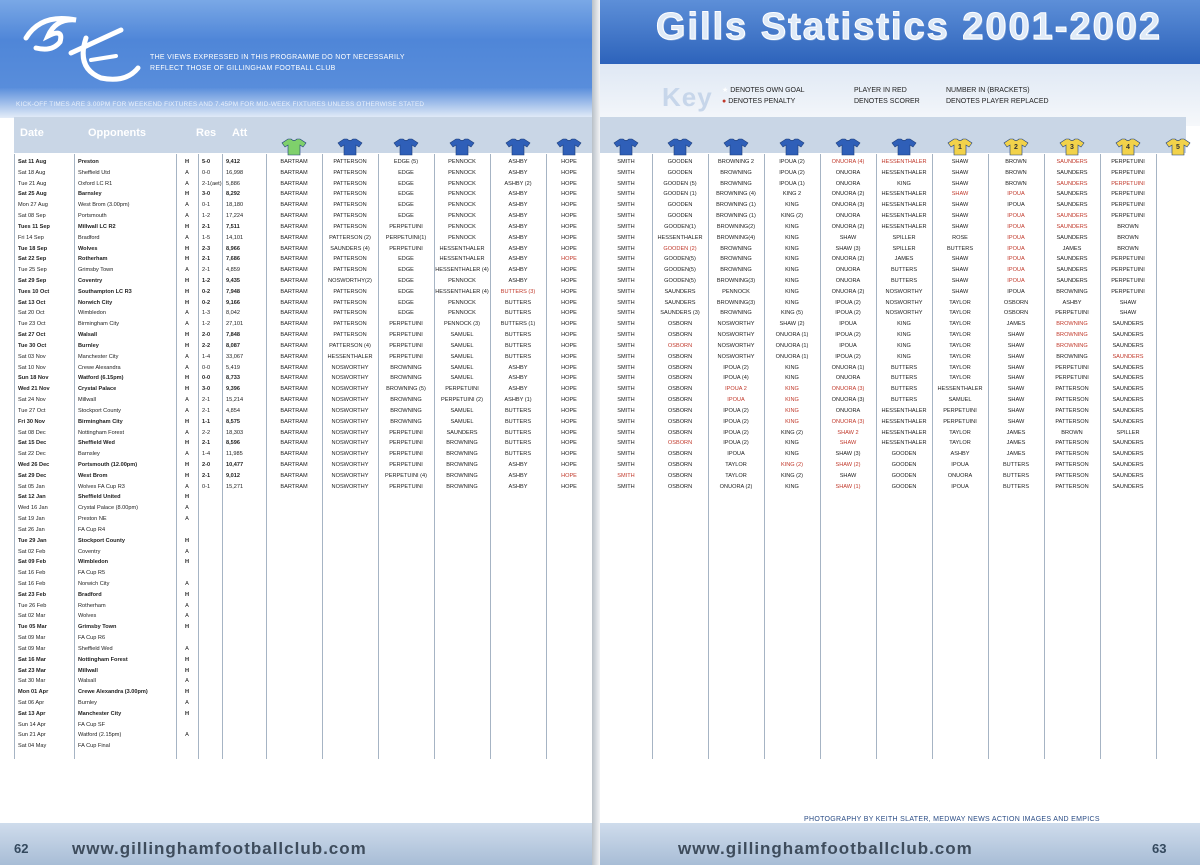 The height and width of the screenshot is (865, 1200). I want to click on table-cell: 8,966, so click(233, 248).